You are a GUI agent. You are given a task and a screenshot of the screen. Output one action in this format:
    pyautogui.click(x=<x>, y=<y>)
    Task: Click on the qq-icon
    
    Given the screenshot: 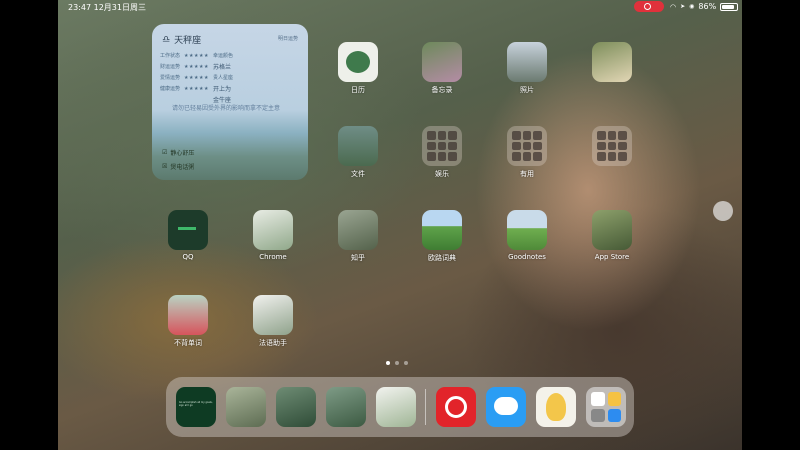 What is the action you would take?
    pyautogui.click(x=188, y=230)
    